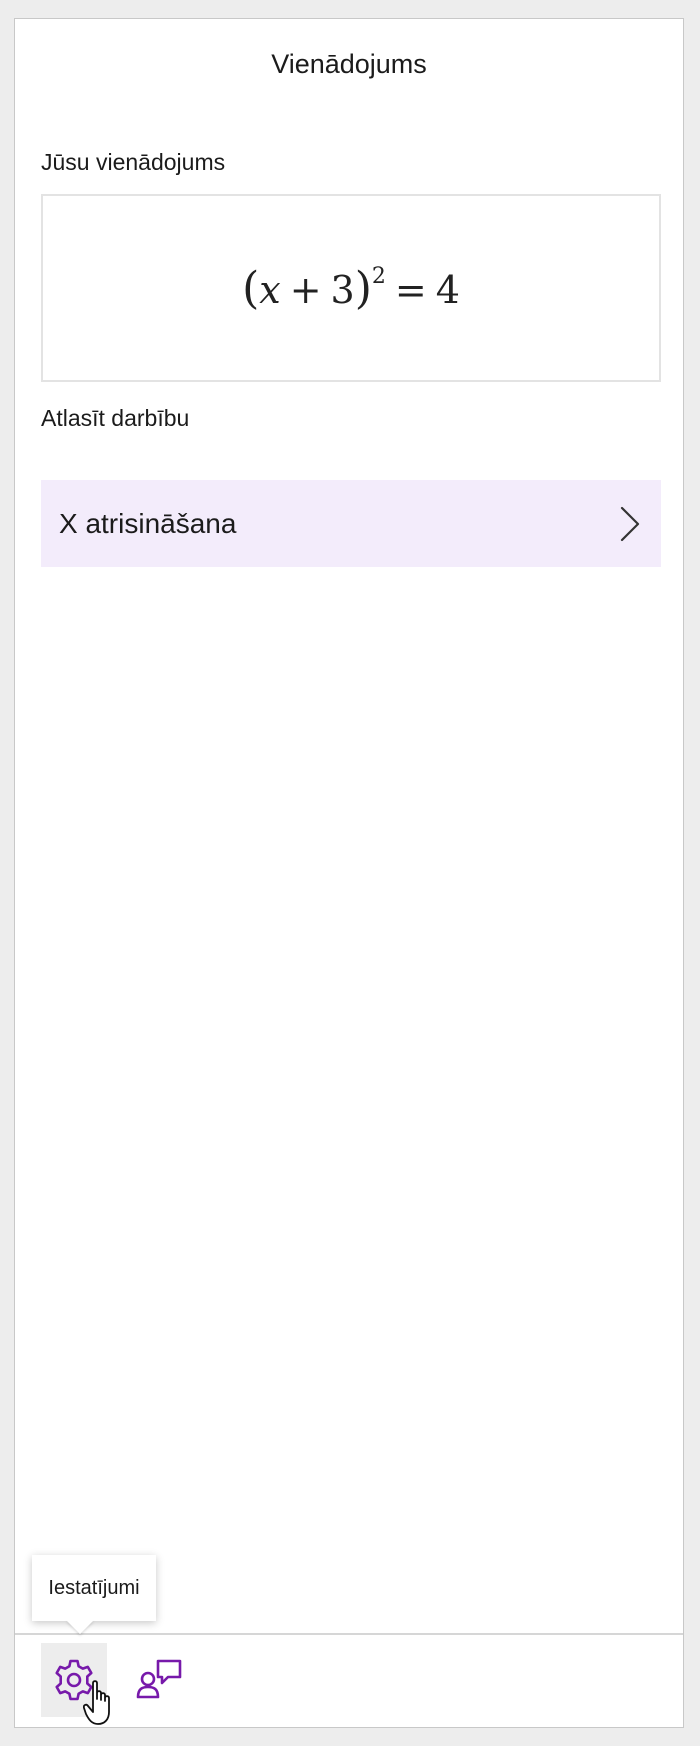 Image resolution: width=700 pixels, height=1746 pixels. Describe the element at coordinates (94, 1587) in the screenshot. I see `tooltip-text: Iestatījumi` at that location.